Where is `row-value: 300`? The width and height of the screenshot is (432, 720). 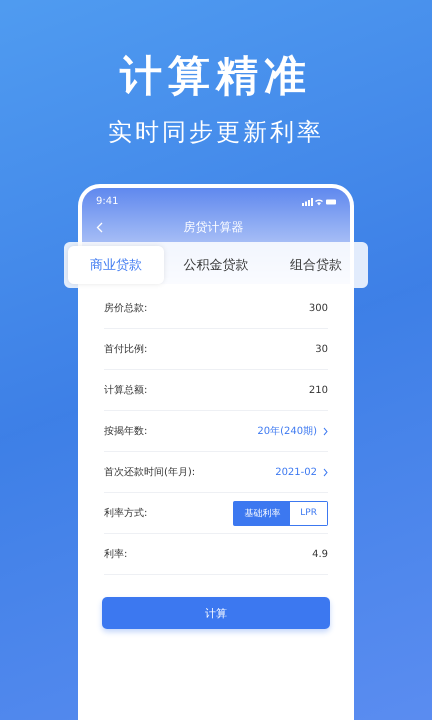
row-value: 300 is located at coordinates (318, 308).